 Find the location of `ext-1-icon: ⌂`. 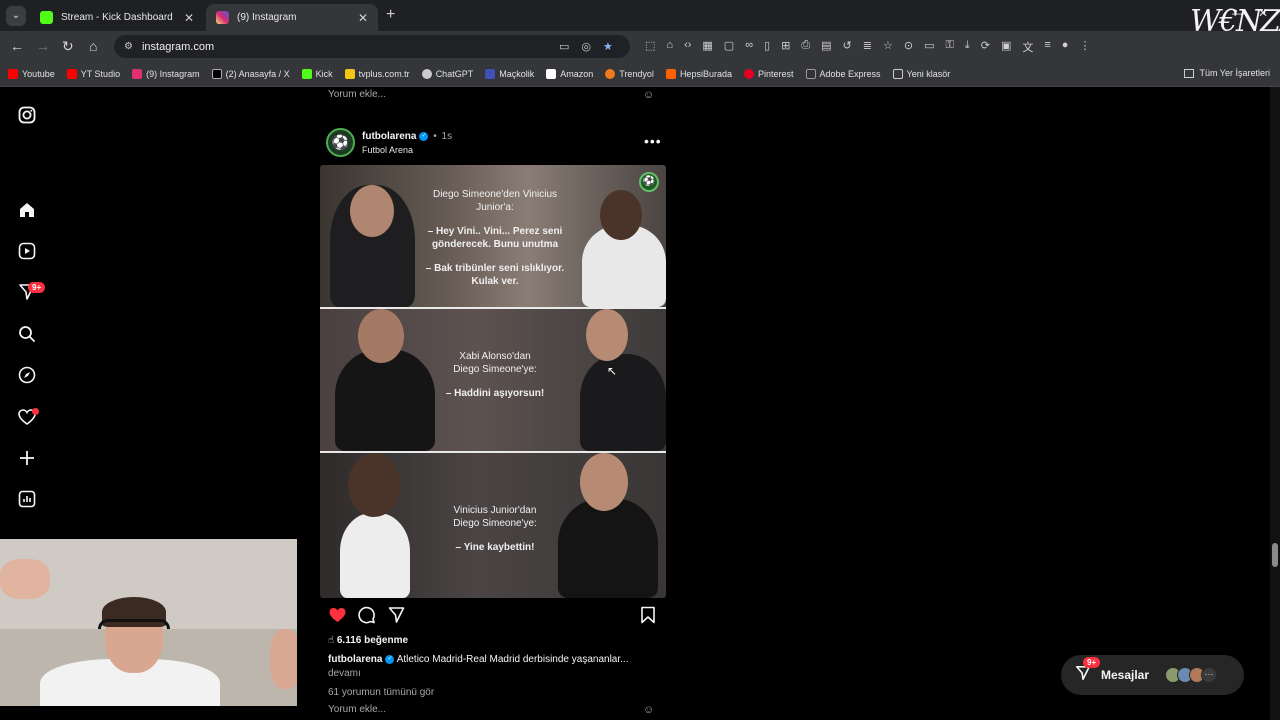

ext-1-icon: ⌂ is located at coordinates (669, 47).